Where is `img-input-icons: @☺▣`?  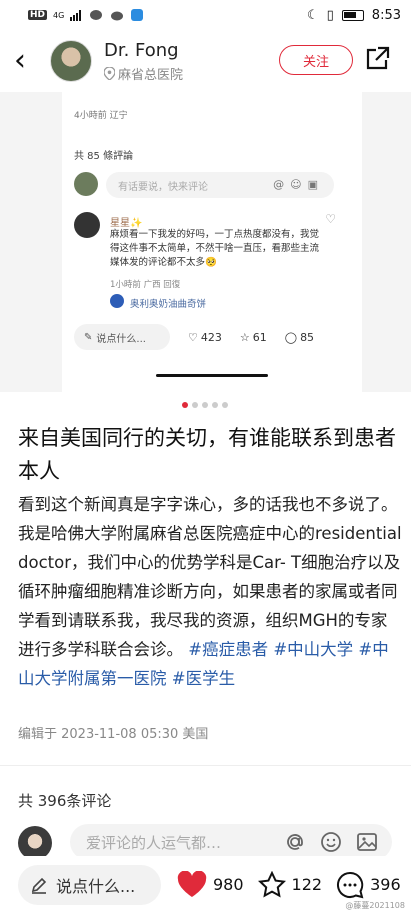
img-input-icons: @☺▣ is located at coordinates (298, 184).